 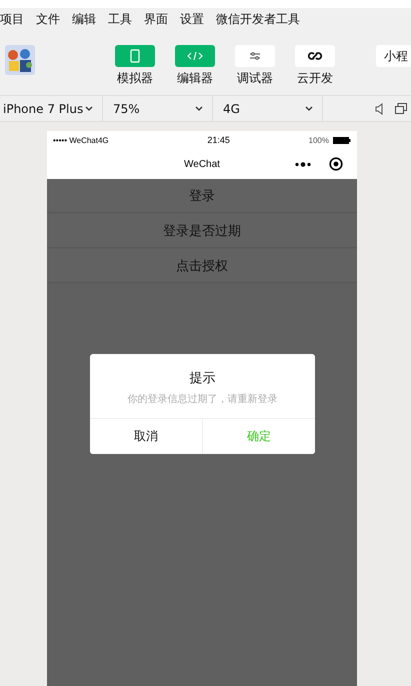 What do you see at coordinates (318, 140) in the screenshot?
I see `battery-text: 100%` at bounding box center [318, 140].